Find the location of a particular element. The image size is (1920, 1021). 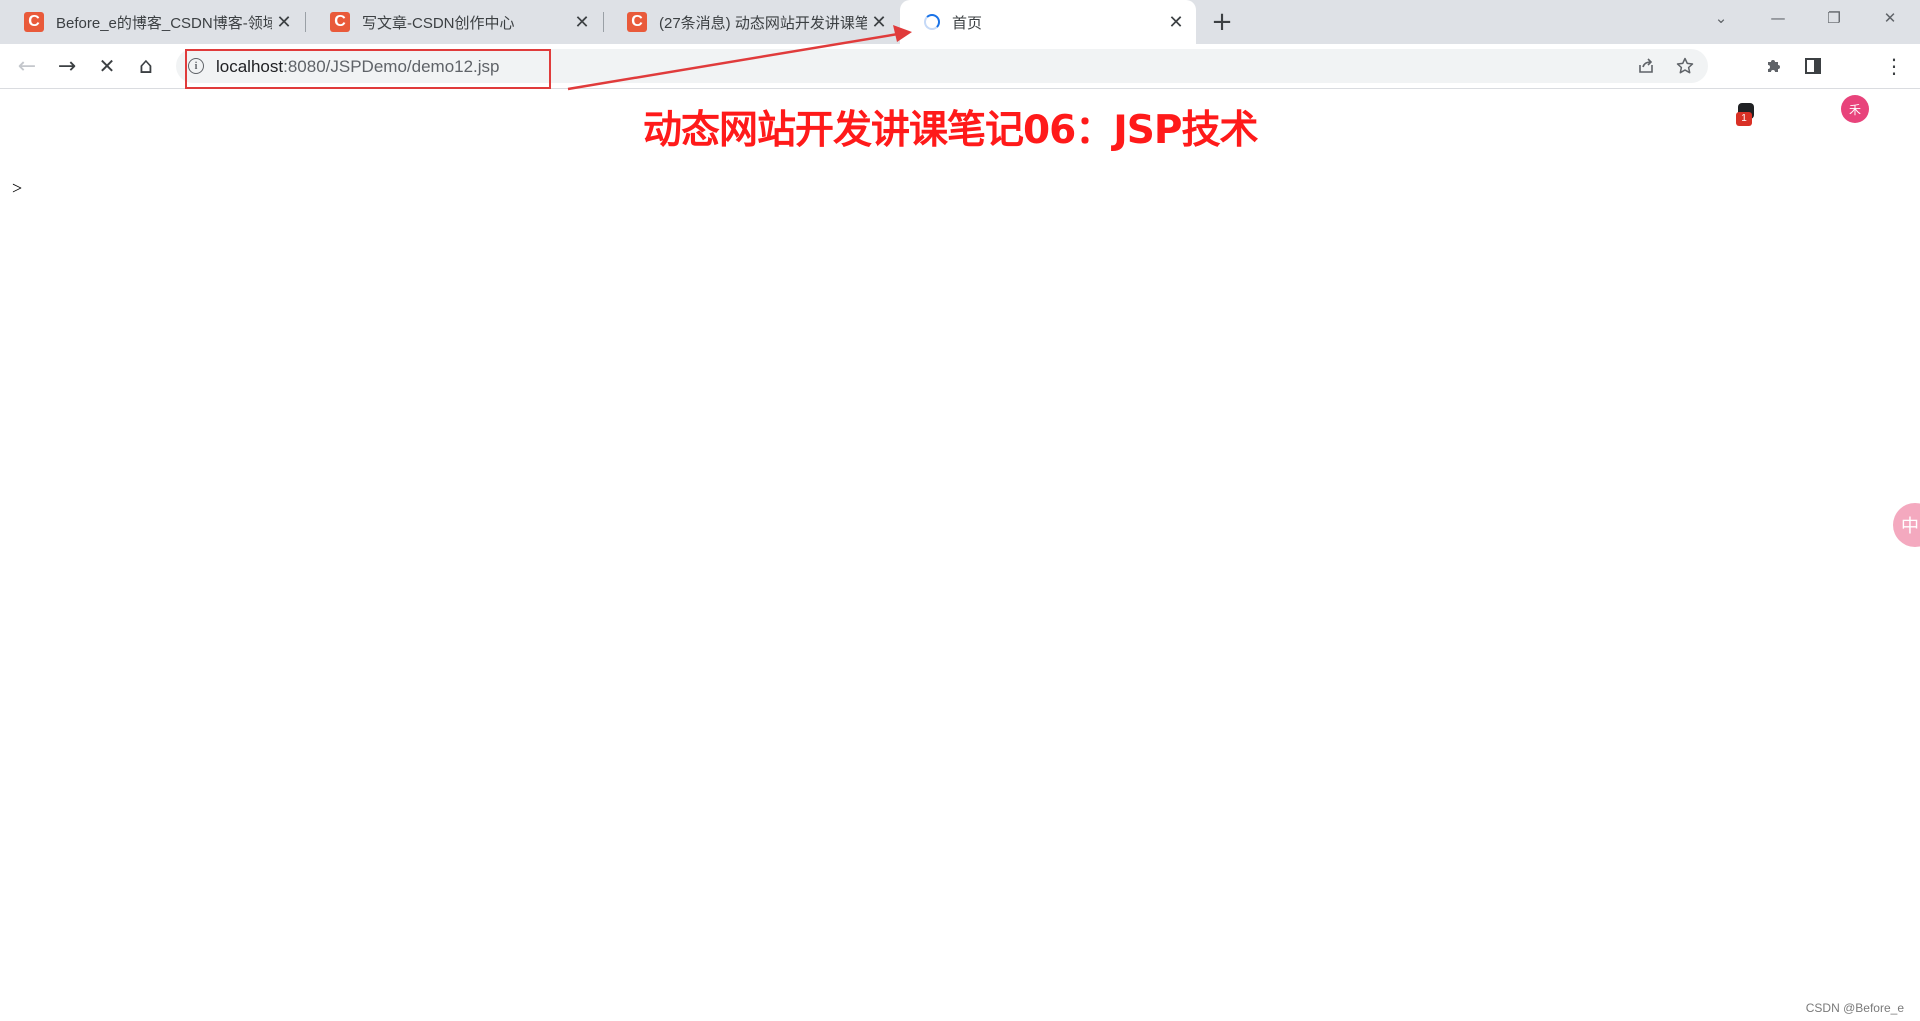

share-icon is located at coordinates (1646, 66).